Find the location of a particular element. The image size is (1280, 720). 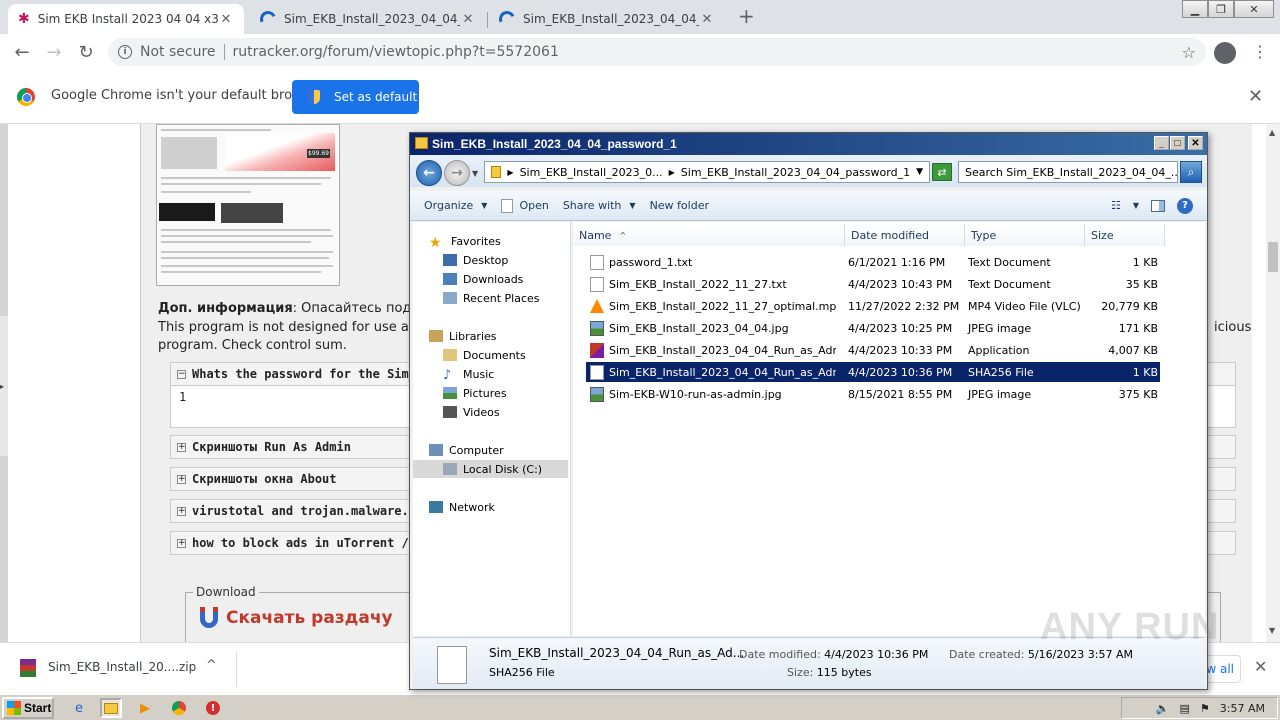

help-icon: ? is located at coordinates (1185, 205).